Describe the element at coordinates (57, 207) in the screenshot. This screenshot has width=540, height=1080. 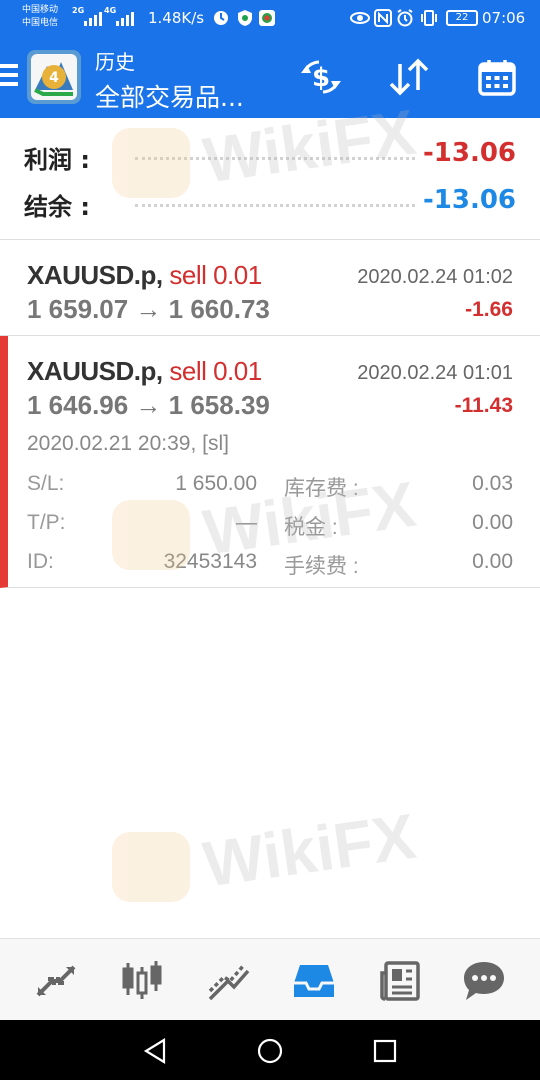
I see `balance-label: 结余 :` at that location.